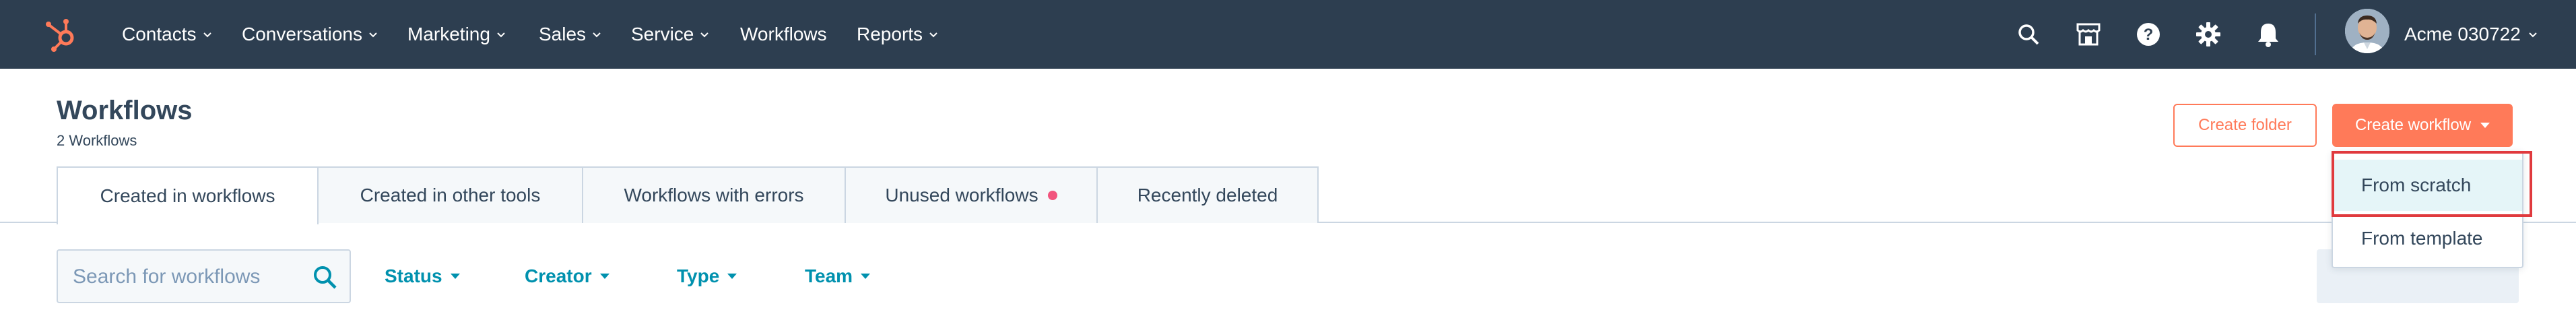 Image resolution: width=2576 pixels, height=316 pixels. I want to click on tab-created-in-workflows: Created in workflows, so click(188, 195).